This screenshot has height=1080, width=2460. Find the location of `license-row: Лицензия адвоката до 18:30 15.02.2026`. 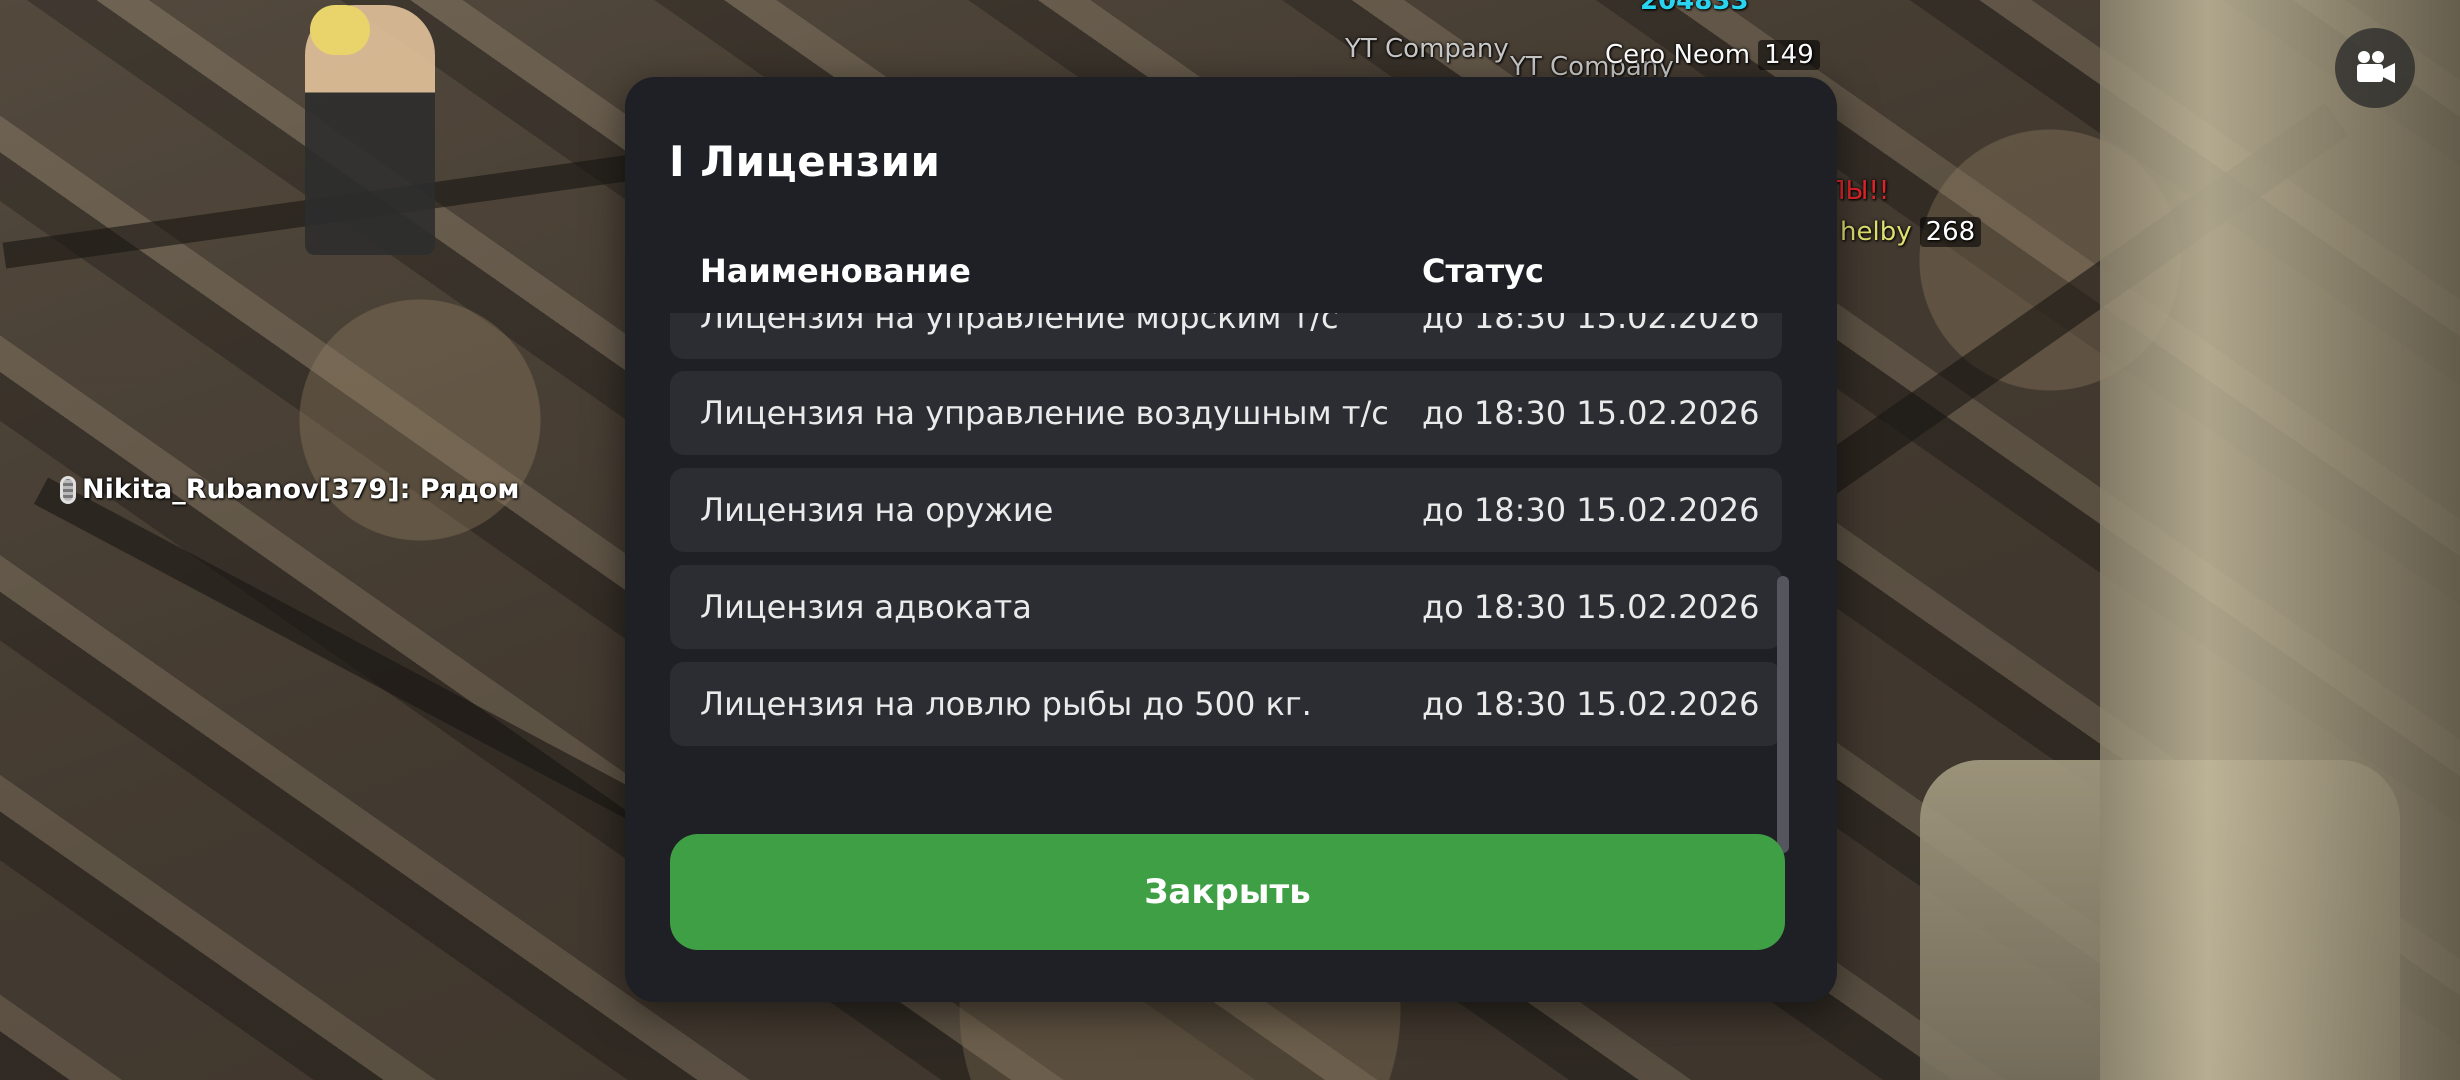

license-row: Лицензия адвоката до 18:30 15.02.2026 is located at coordinates (1226, 607).